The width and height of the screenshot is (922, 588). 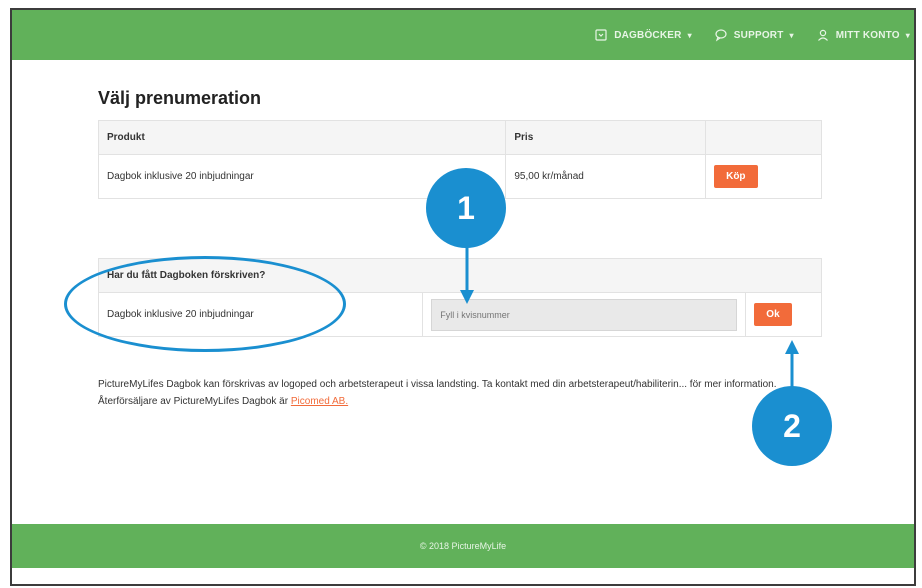 I want to click on header-pris: Pris, so click(x=606, y=137).